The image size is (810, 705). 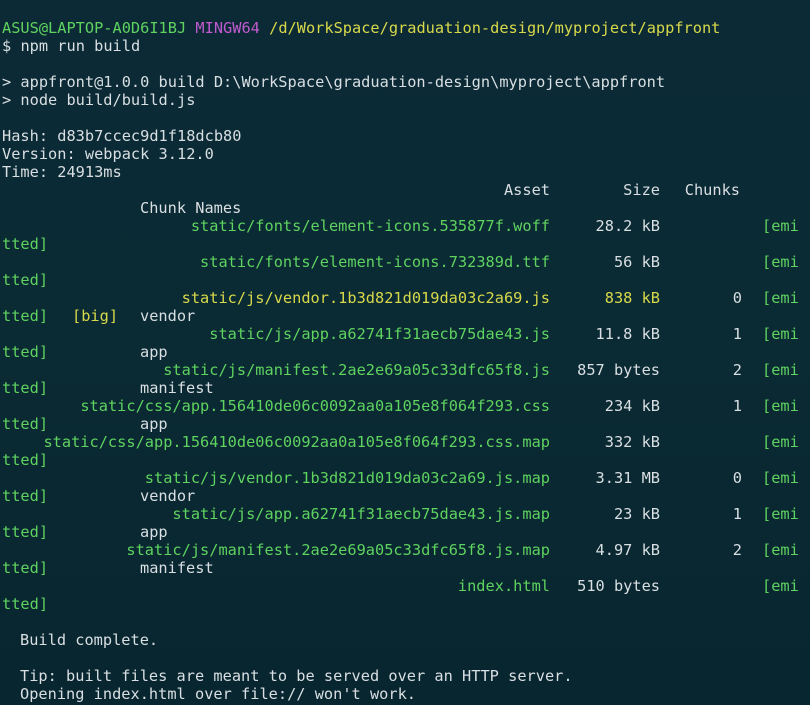 I want to click on asset-size: 56 kB, so click(x=636, y=262).